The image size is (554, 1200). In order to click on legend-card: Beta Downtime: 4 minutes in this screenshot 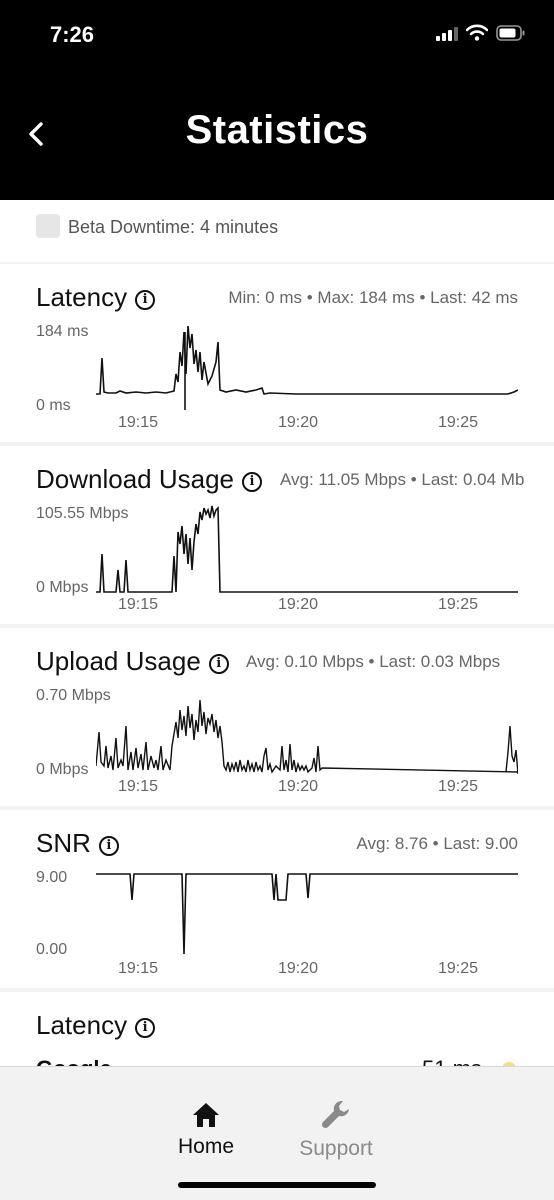, I will do `click(277, 231)`.